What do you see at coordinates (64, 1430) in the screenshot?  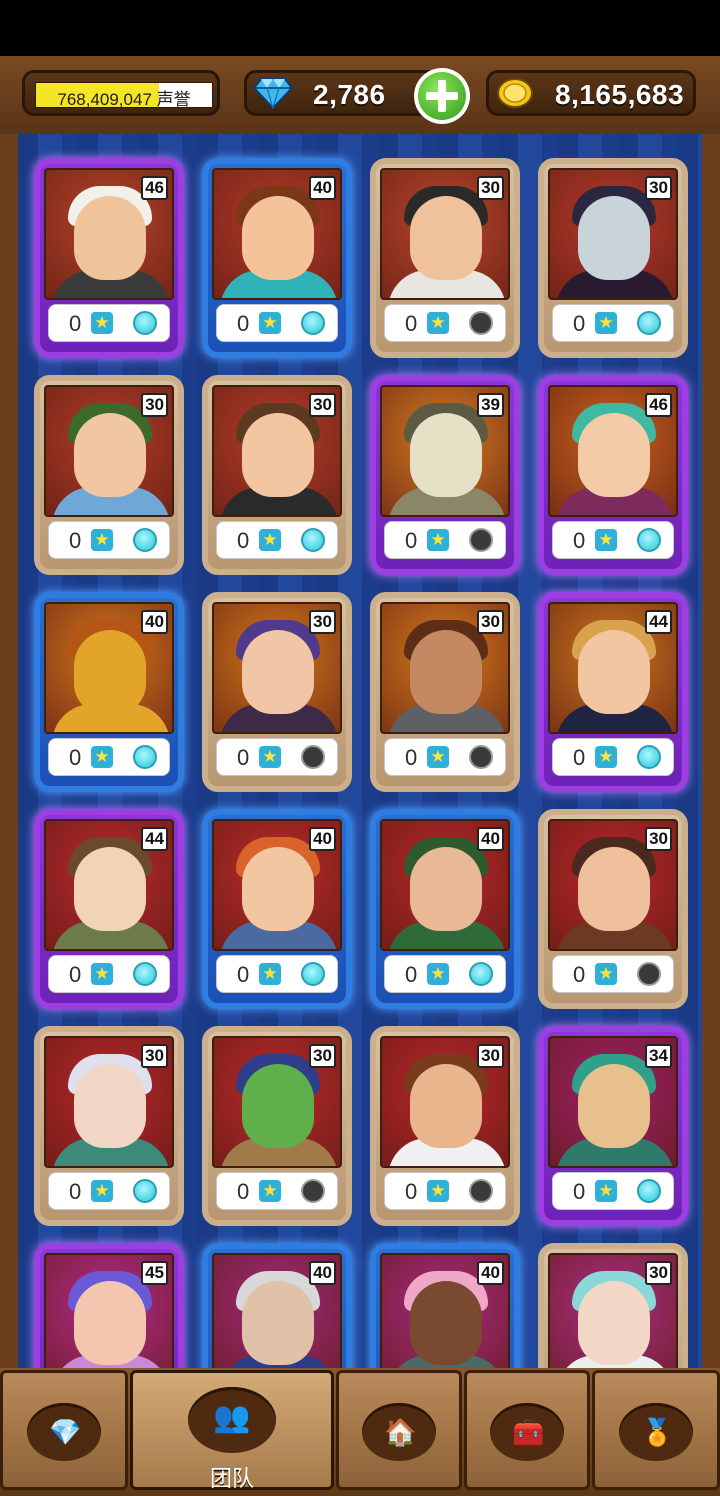 I see `nav-shop-button: 💎` at bounding box center [64, 1430].